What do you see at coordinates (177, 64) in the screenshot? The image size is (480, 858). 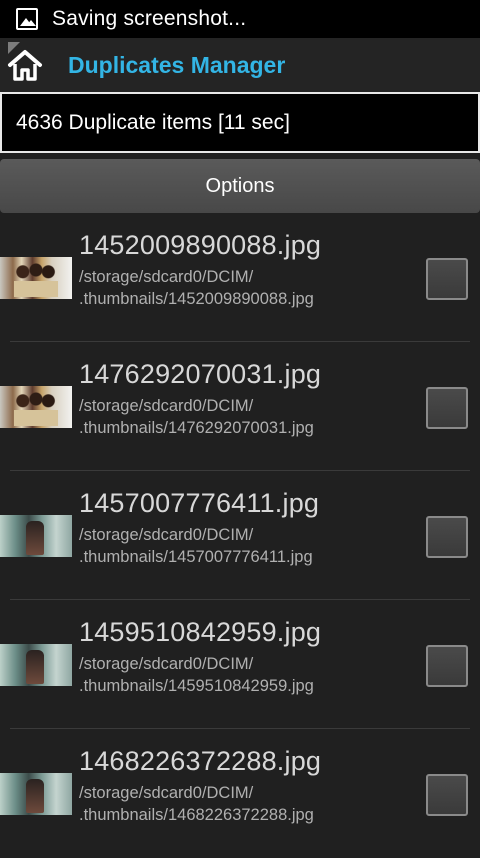 I see `app-title: Duplicates Manager` at bounding box center [177, 64].